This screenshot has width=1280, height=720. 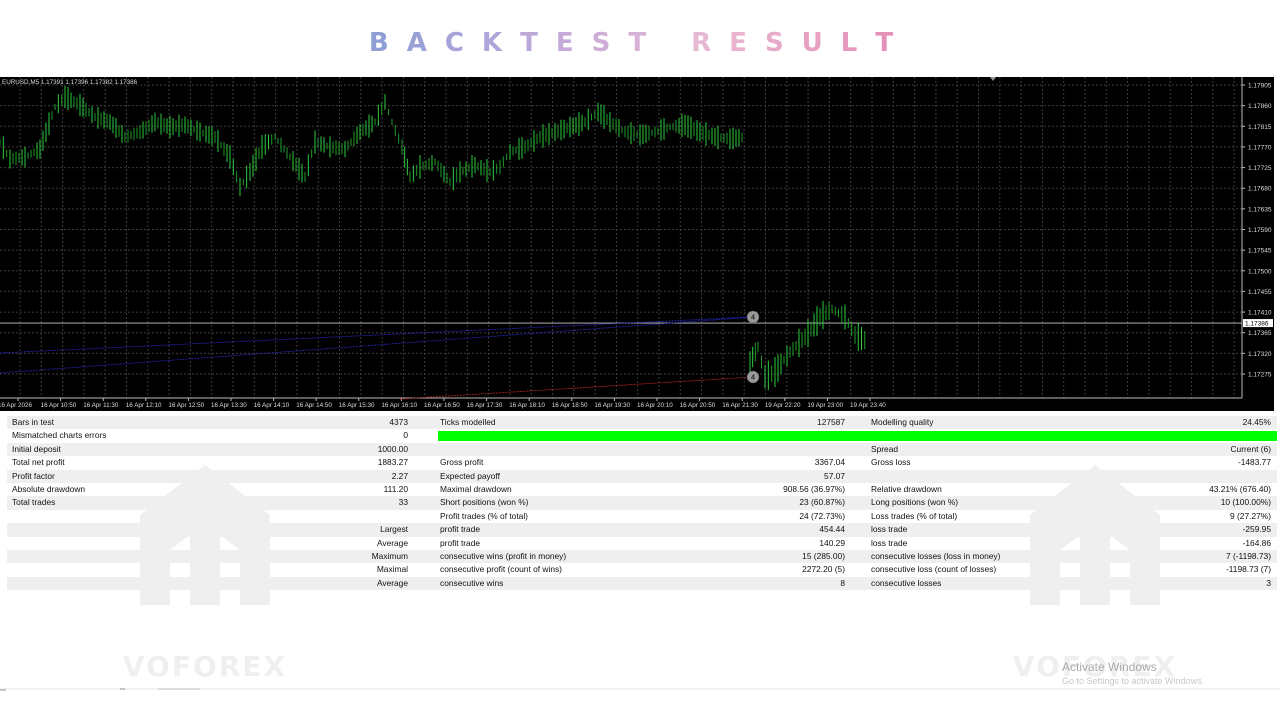 I want to click on report-cell-c2: 33, so click(x=403, y=502).